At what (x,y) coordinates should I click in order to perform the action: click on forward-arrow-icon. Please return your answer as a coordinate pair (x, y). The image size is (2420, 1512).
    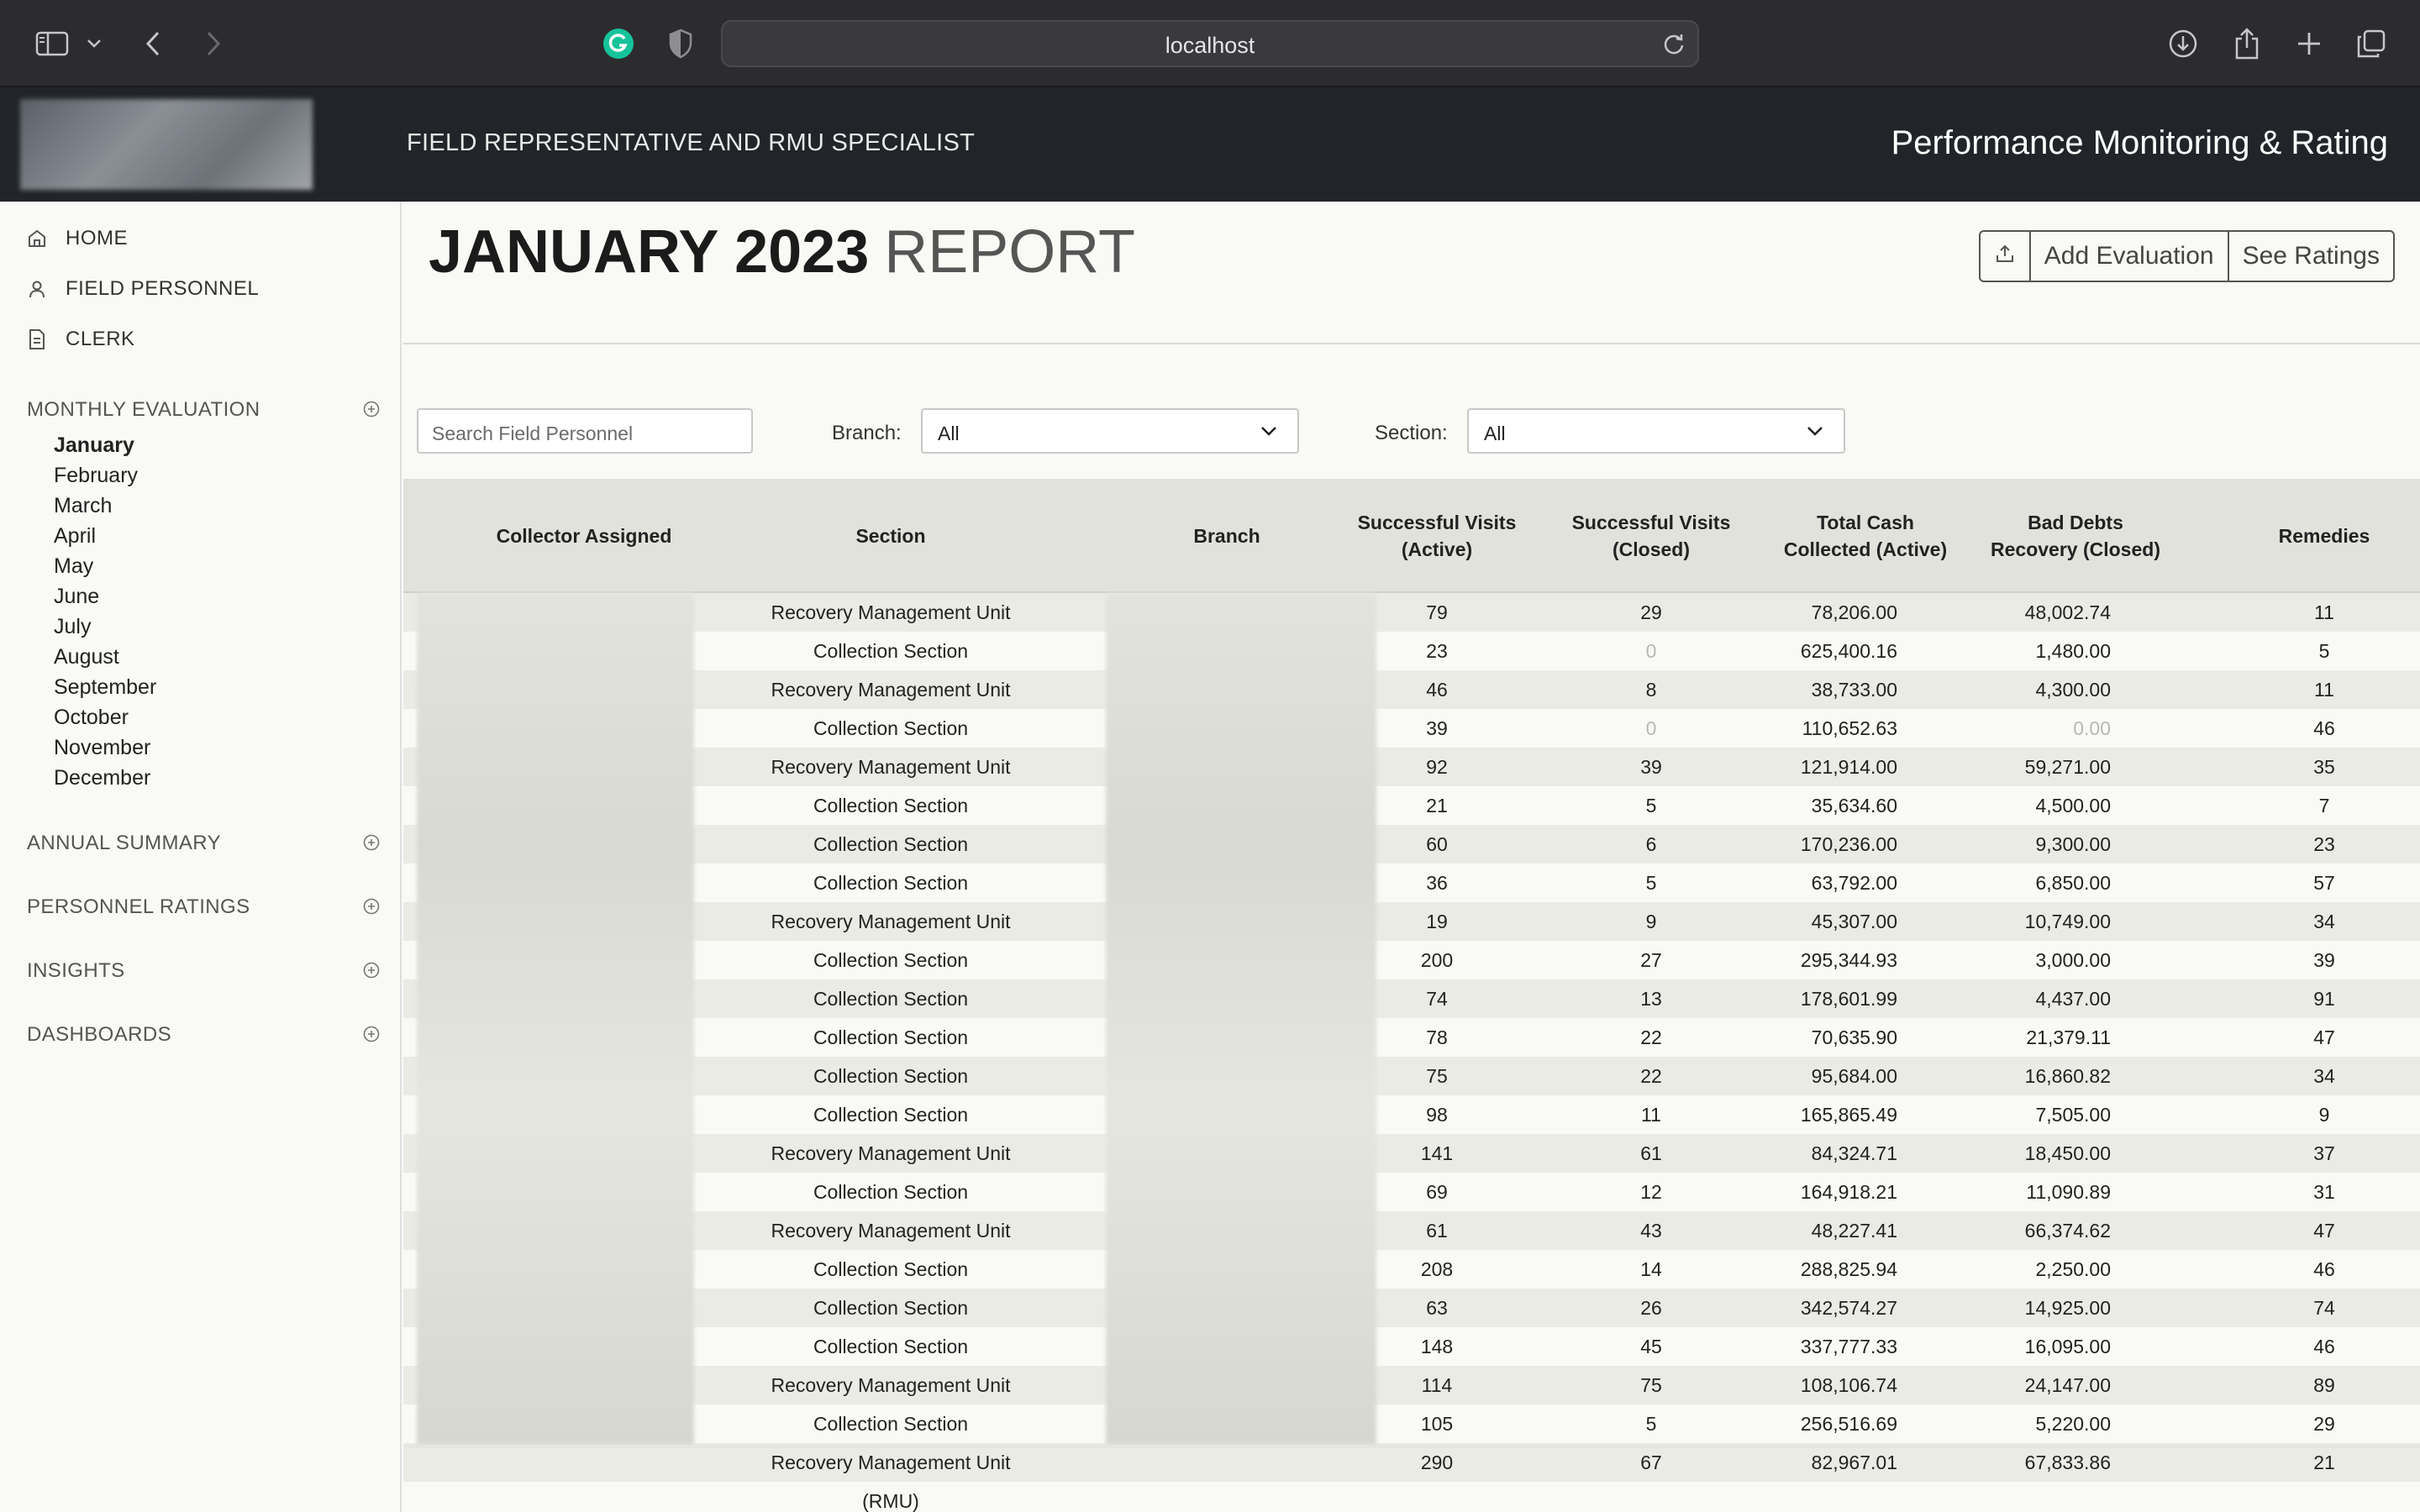
    Looking at the image, I should click on (214, 44).